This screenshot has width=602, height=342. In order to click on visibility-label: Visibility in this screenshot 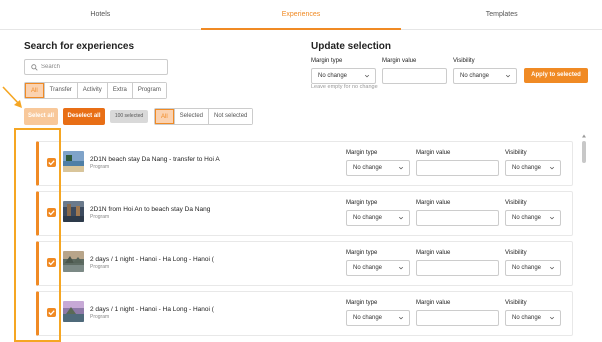, I will do `click(464, 61)`.